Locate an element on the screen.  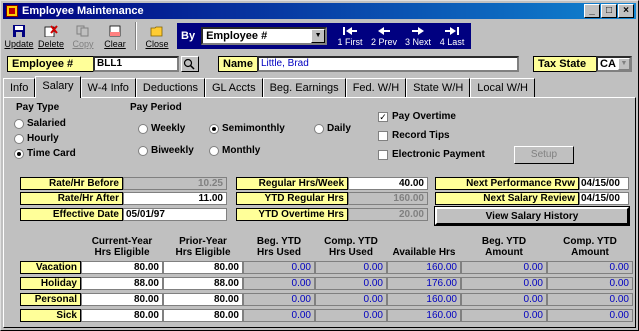
tab-w4-info: W-4 Info is located at coordinates (108, 88).